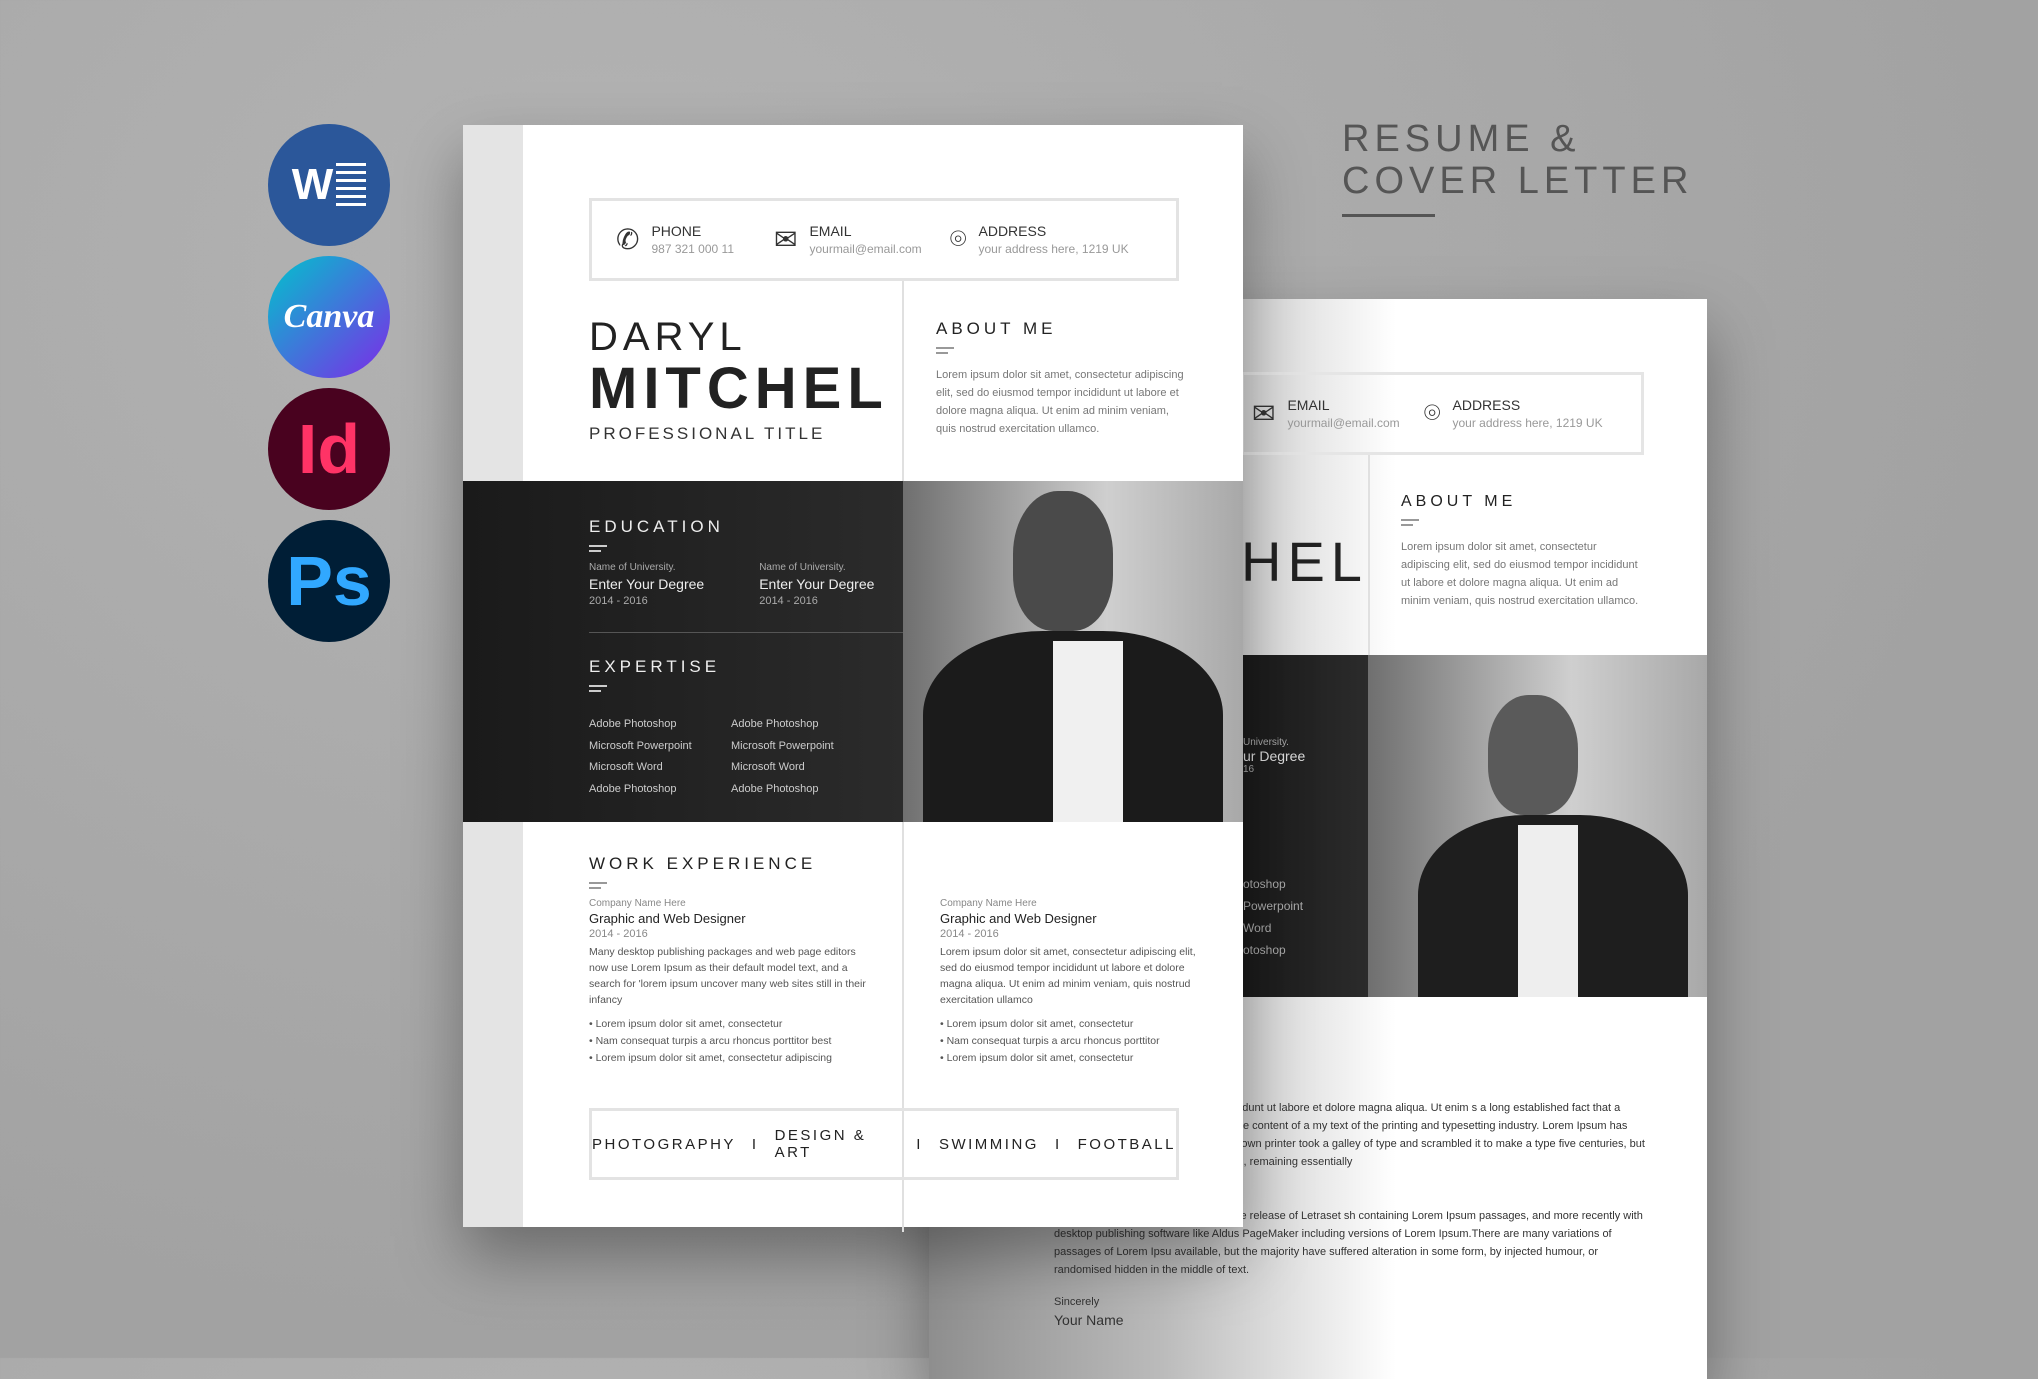  What do you see at coordinates (664, 1144) in the screenshot?
I see `hobby: PHOTOGRAPHY` at bounding box center [664, 1144].